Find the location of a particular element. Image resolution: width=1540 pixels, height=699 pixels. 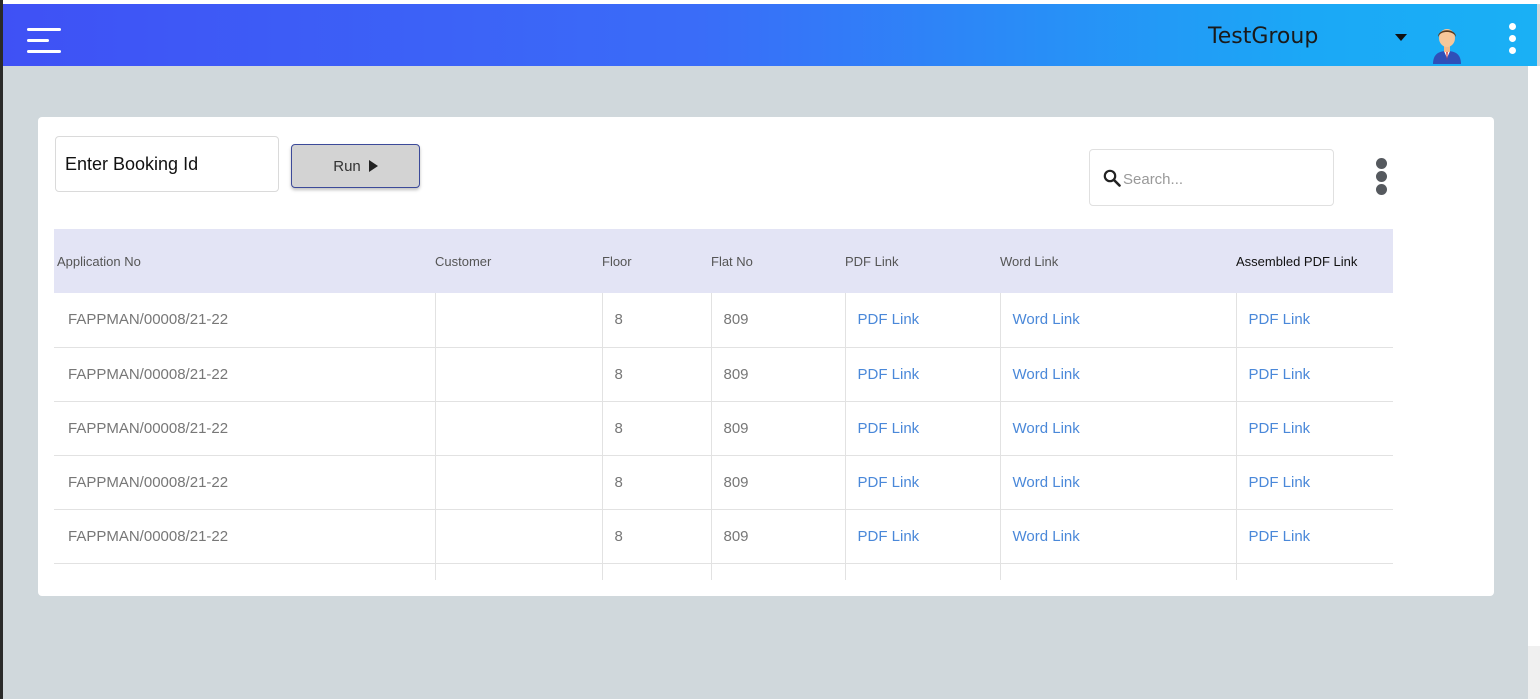

group-name: TestGroup is located at coordinates (1263, 36).